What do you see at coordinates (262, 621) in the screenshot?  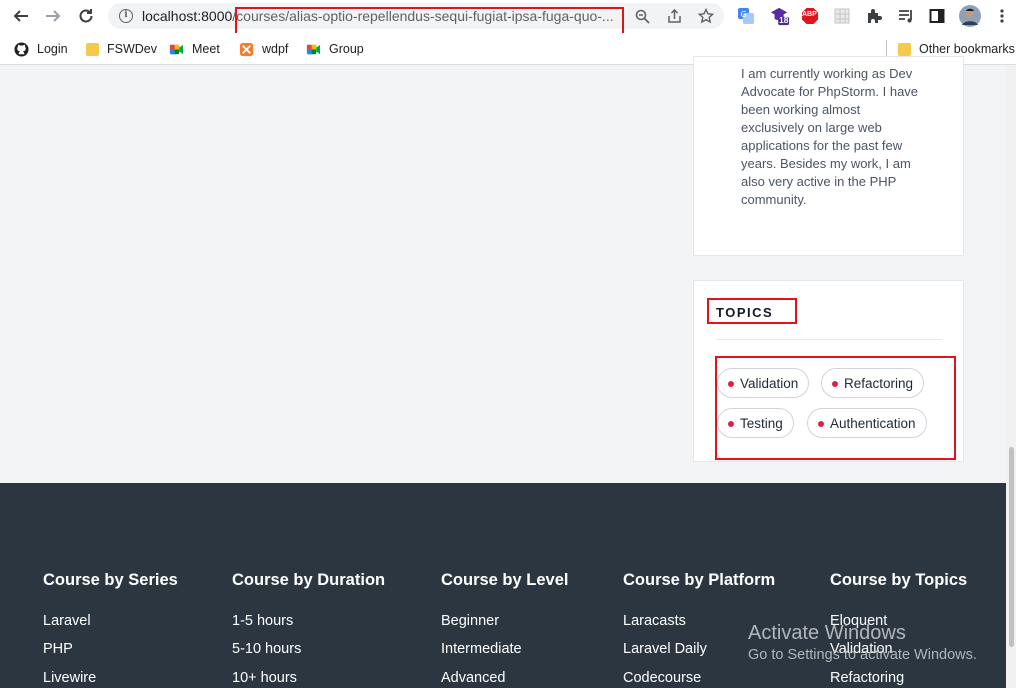 I see `footer-link: 1-5 hours` at bounding box center [262, 621].